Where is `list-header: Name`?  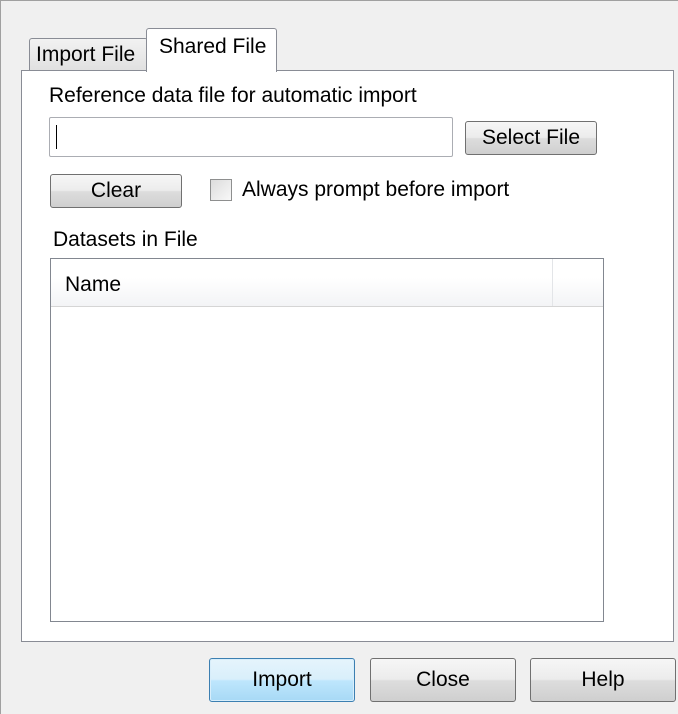 list-header: Name is located at coordinates (327, 283).